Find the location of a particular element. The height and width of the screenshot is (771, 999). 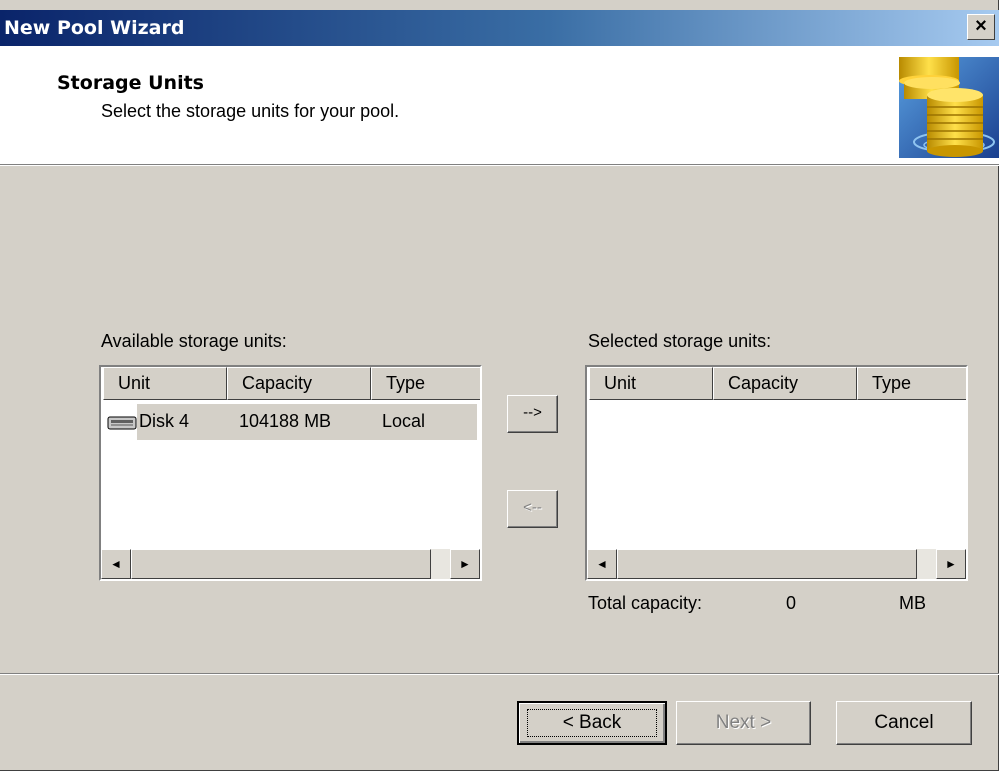

storage-pool-icon is located at coordinates (949, 107).